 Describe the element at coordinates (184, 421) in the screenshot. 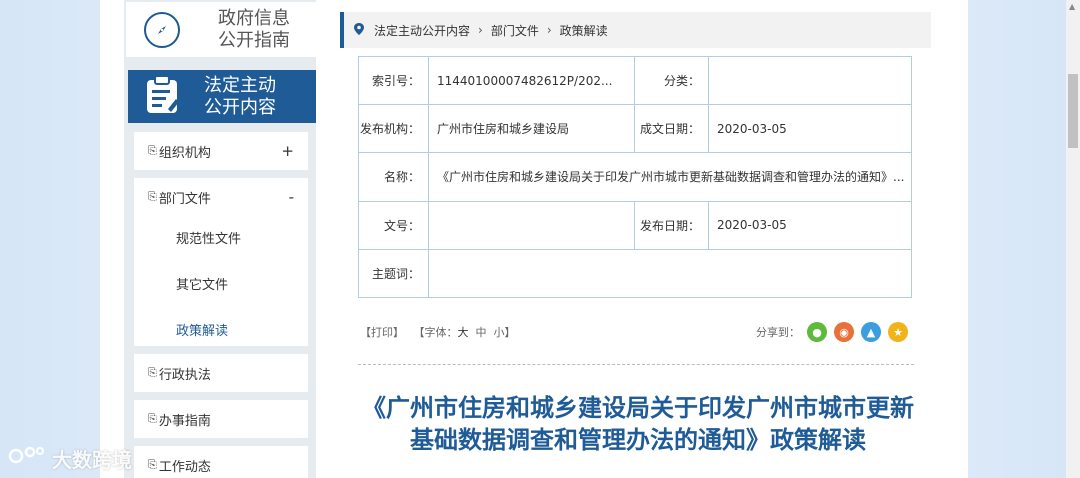

I see `sidebar-item-label: 办事指南` at that location.